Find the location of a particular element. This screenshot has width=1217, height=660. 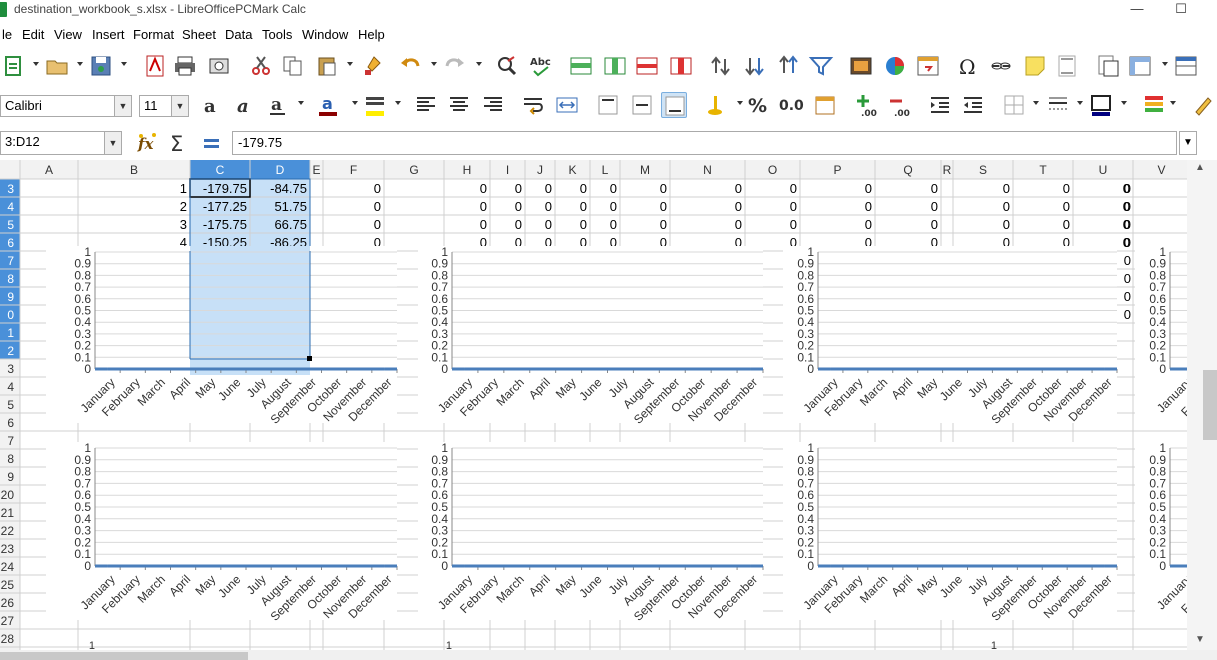

row-header-13: 6 is located at coordinates (10, 423).